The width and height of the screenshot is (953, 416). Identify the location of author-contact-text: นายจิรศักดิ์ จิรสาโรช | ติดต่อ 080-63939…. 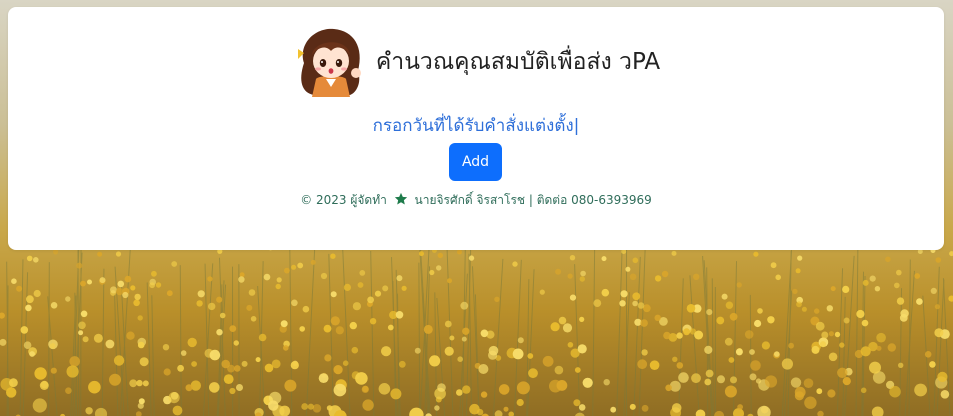
(533, 200).